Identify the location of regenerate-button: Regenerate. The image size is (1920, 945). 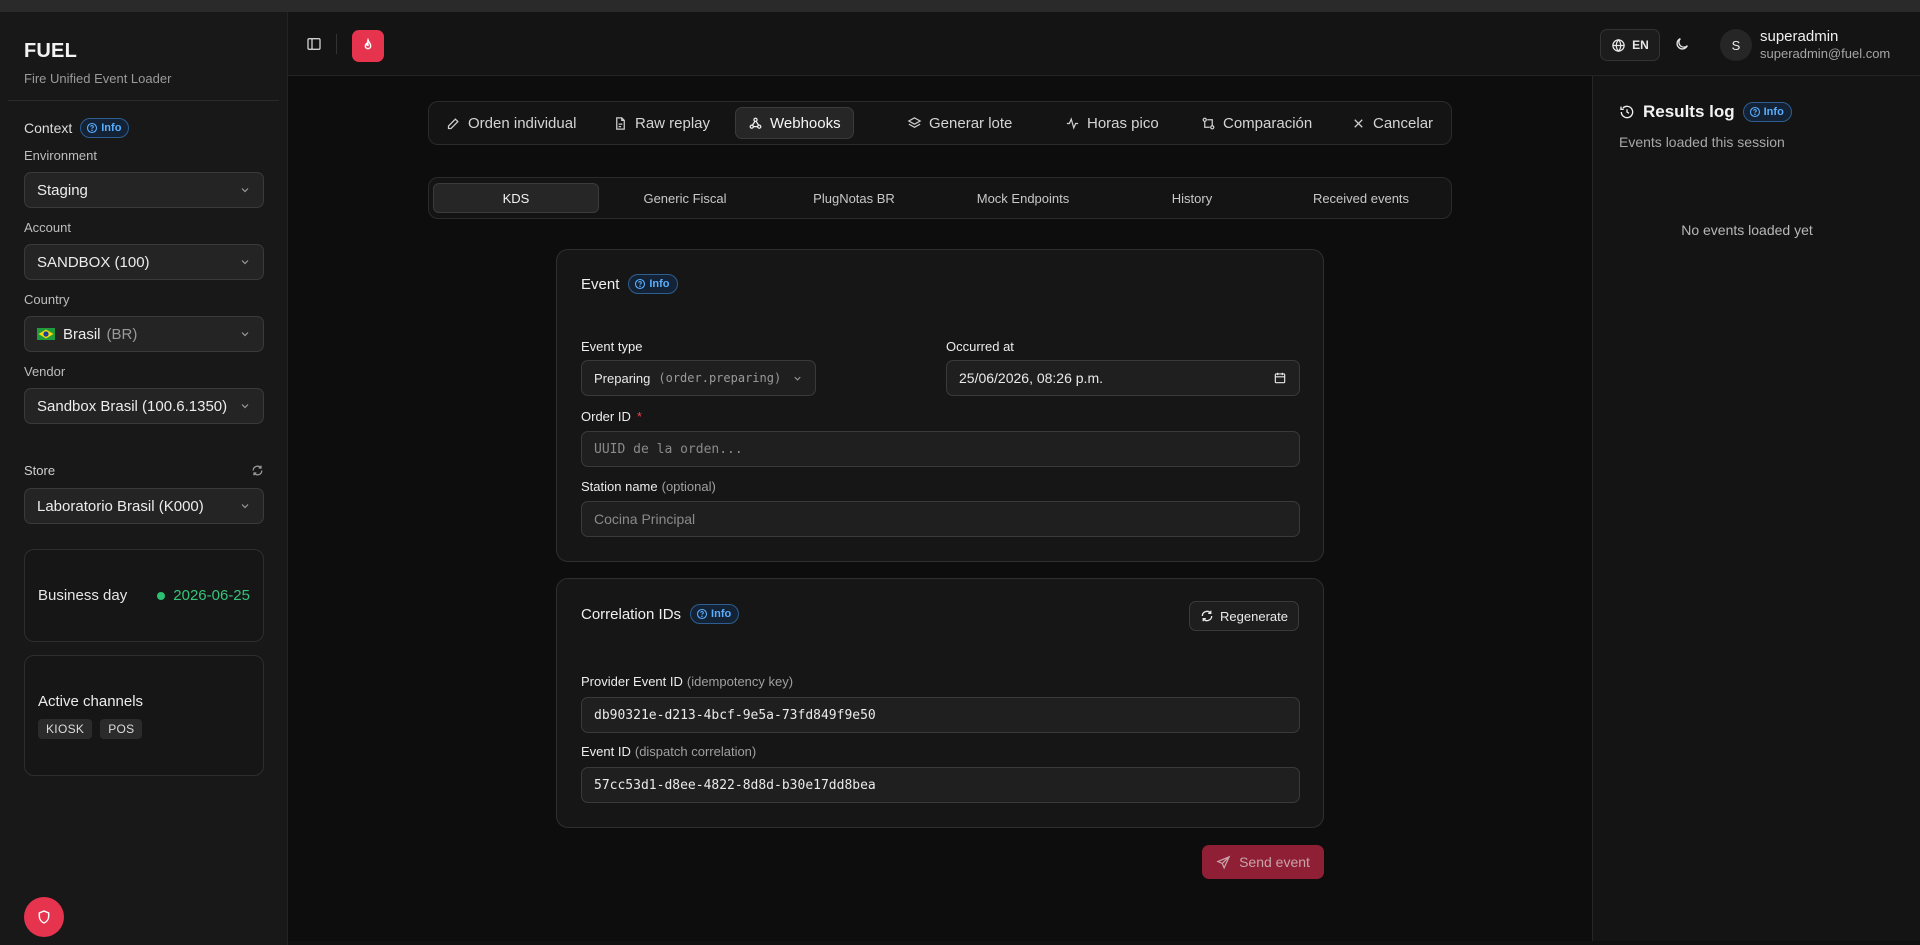
(1244, 616).